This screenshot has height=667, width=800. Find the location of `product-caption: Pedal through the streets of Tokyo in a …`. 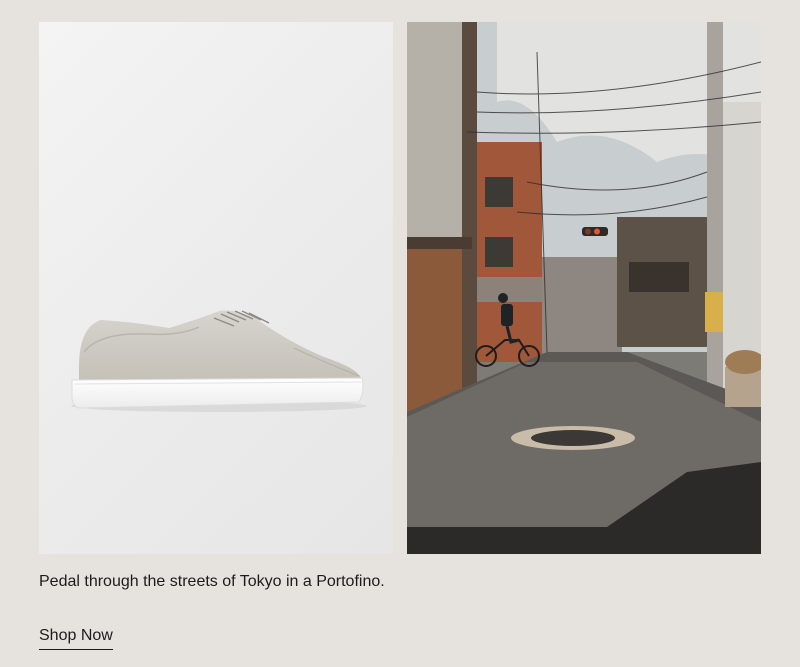

product-caption: Pedal through the streets of Tokyo in a … is located at coordinates (212, 581).